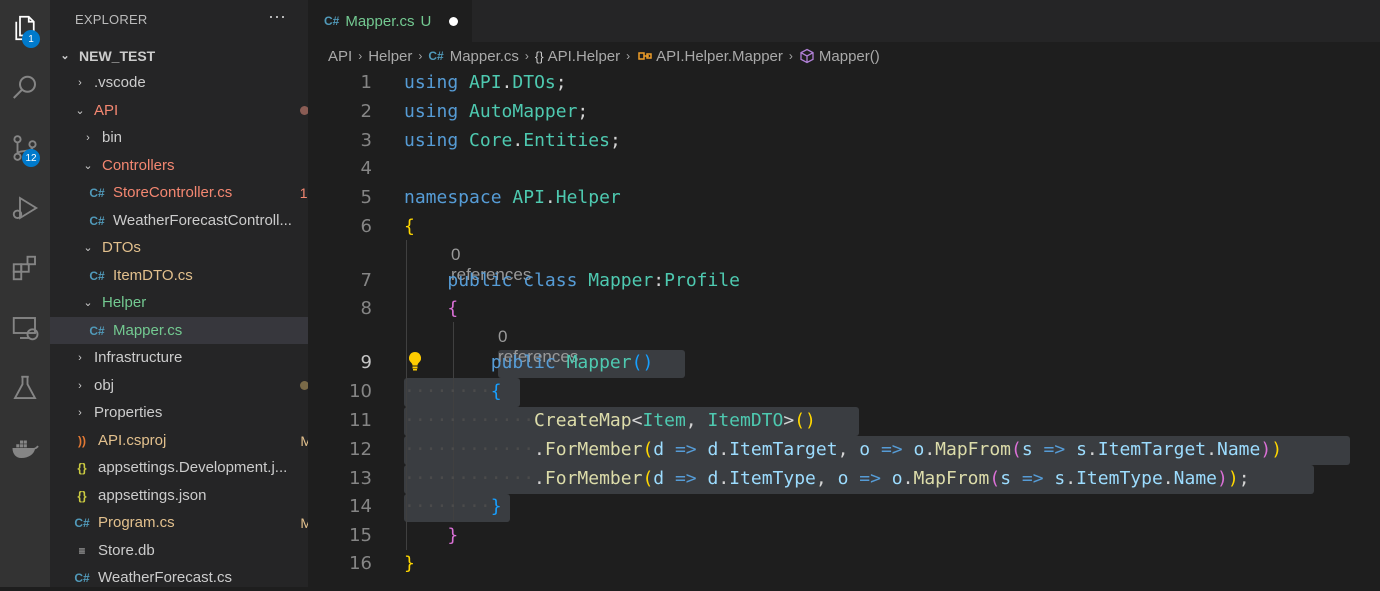 The height and width of the screenshot is (591, 1380). I want to click on tree-item-storecontroller: C# StoreController.cs 1, M, so click(198, 192).